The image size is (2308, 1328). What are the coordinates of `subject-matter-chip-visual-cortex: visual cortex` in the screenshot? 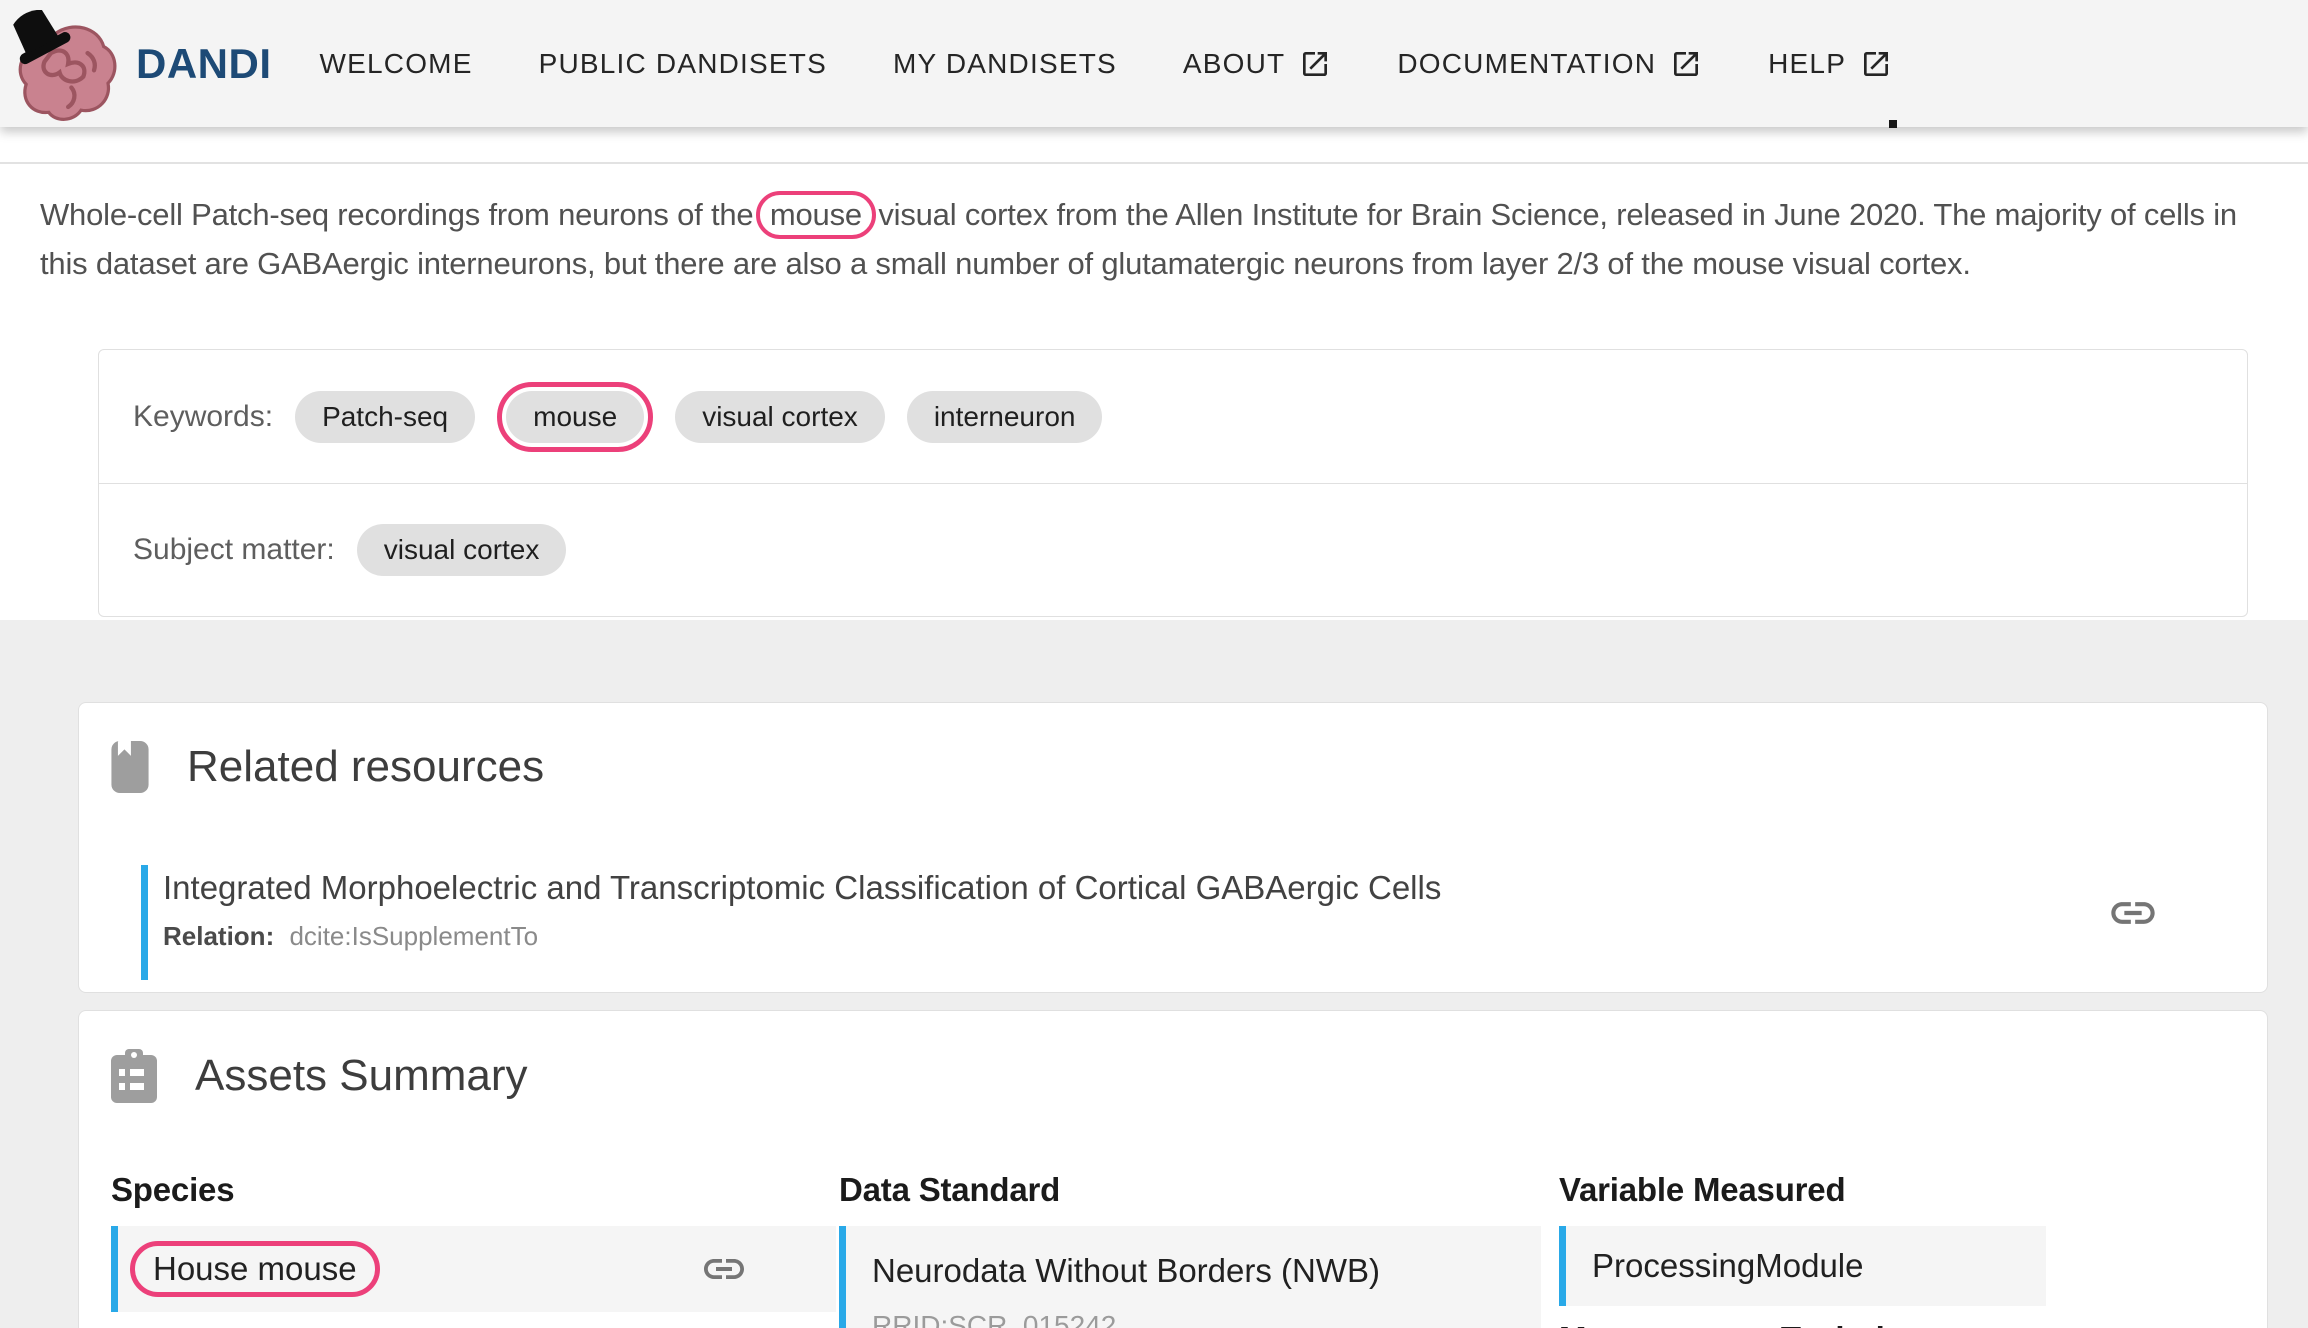 It's located at (461, 550).